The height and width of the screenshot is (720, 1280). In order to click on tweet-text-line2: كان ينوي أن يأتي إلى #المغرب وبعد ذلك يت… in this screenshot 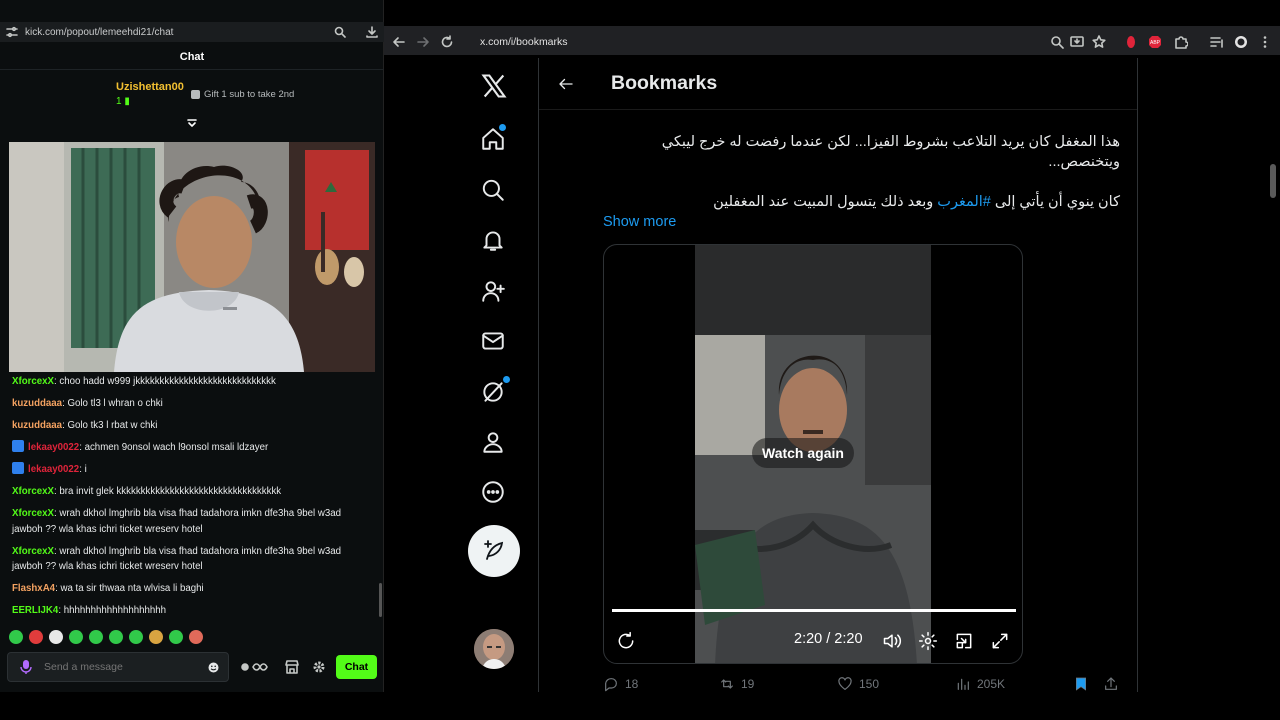, I will do `click(916, 202)`.